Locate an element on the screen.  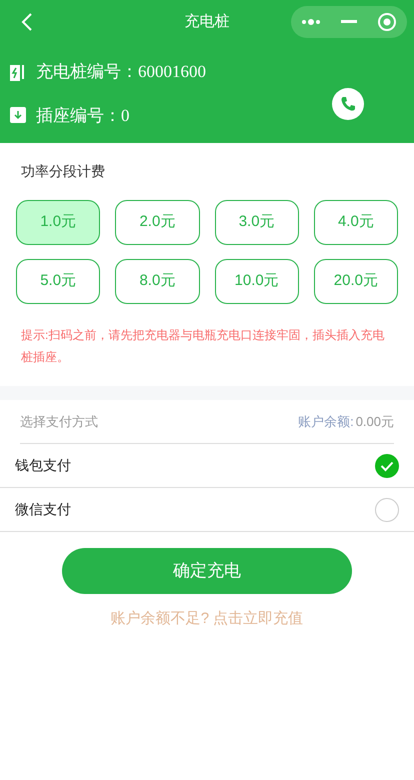
confirm-button: 确定充电 is located at coordinates (207, 571).